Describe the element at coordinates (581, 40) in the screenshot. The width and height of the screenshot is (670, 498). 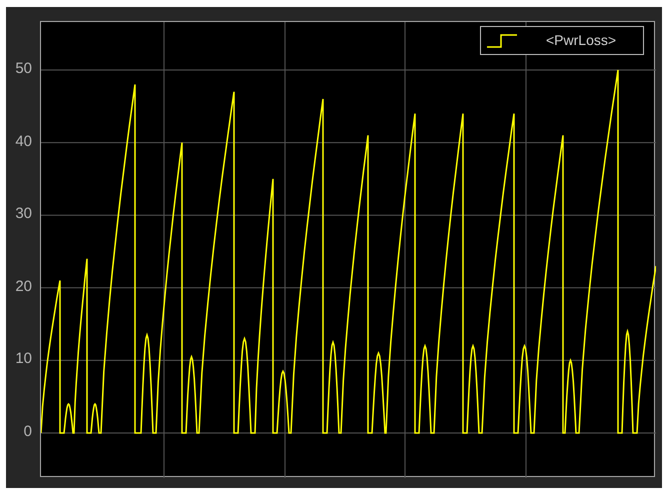
I see `legend-label: <PwrLoss>` at that location.